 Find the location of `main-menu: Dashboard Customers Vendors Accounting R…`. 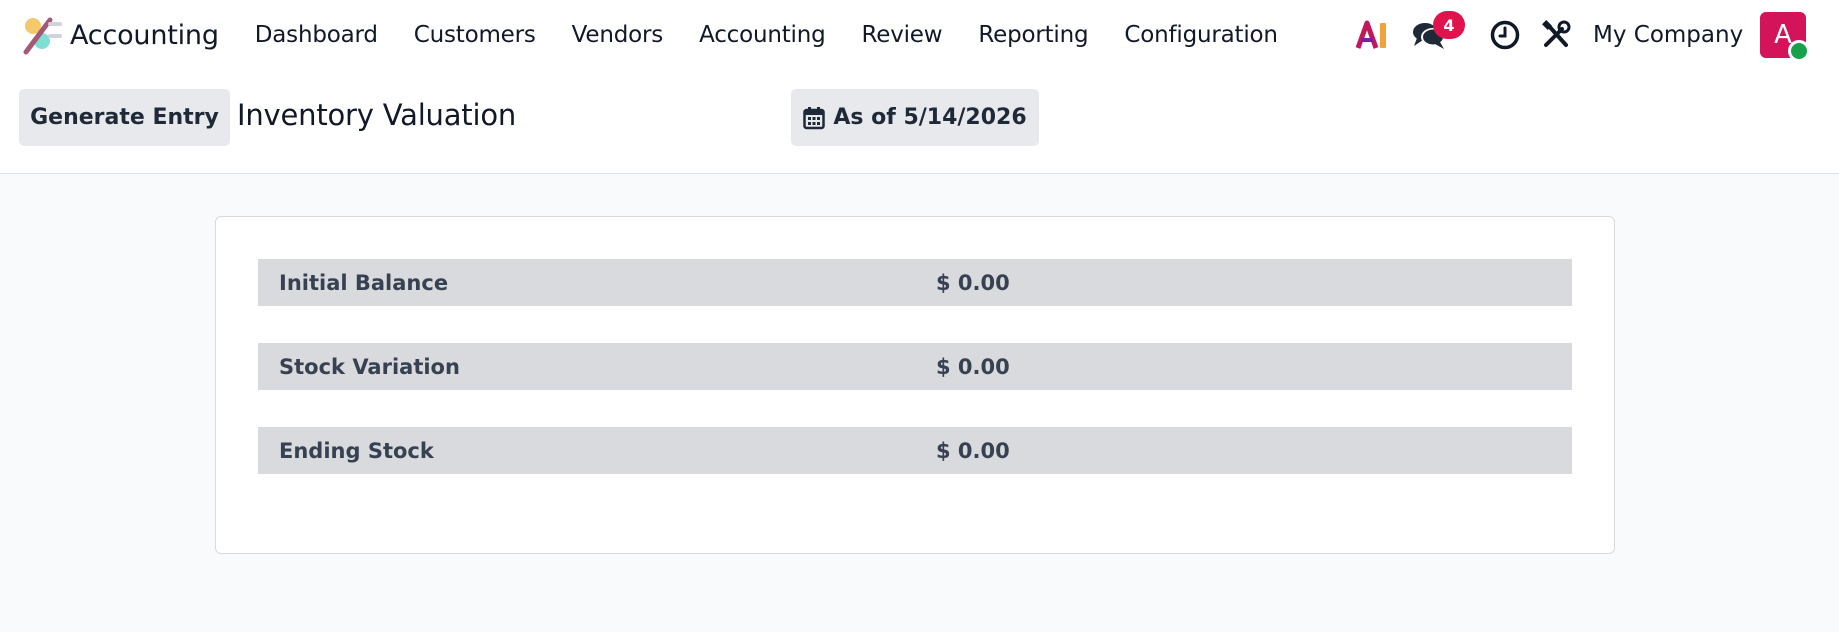

main-menu: Dashboard Customers Vendors Accounting R… is located at coordinates (766, 35).